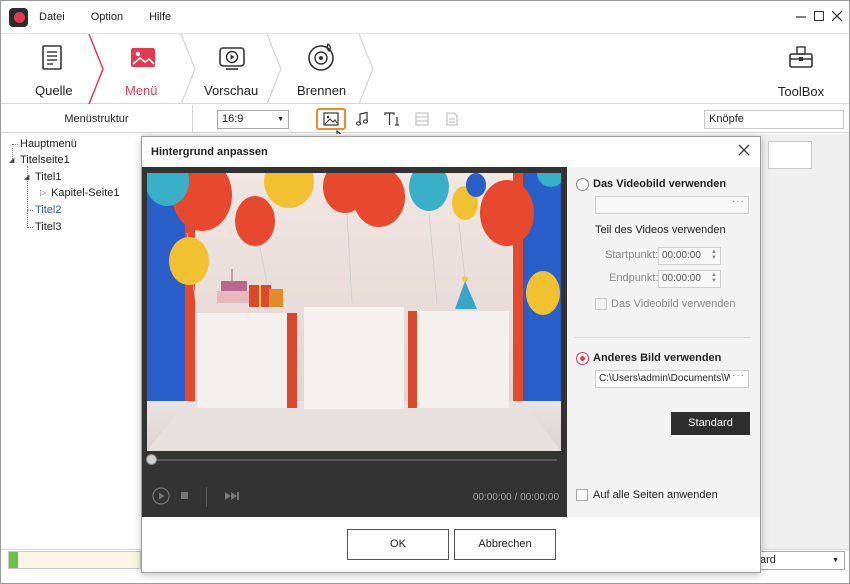 The image size is (850, 584). What do you see at coordinates (681, 278) in the screenshot?
I see `end-point-value: 00:00:00` at bounding box center [681, 278].